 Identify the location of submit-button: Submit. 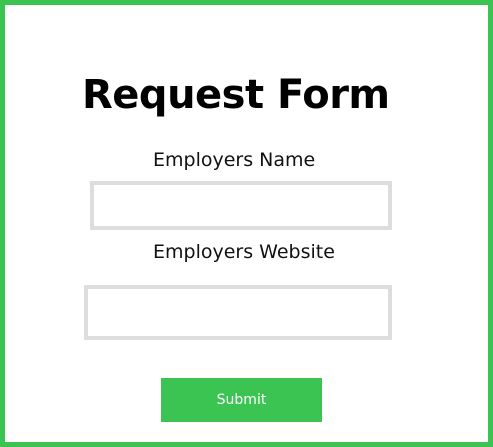
(241, 400).